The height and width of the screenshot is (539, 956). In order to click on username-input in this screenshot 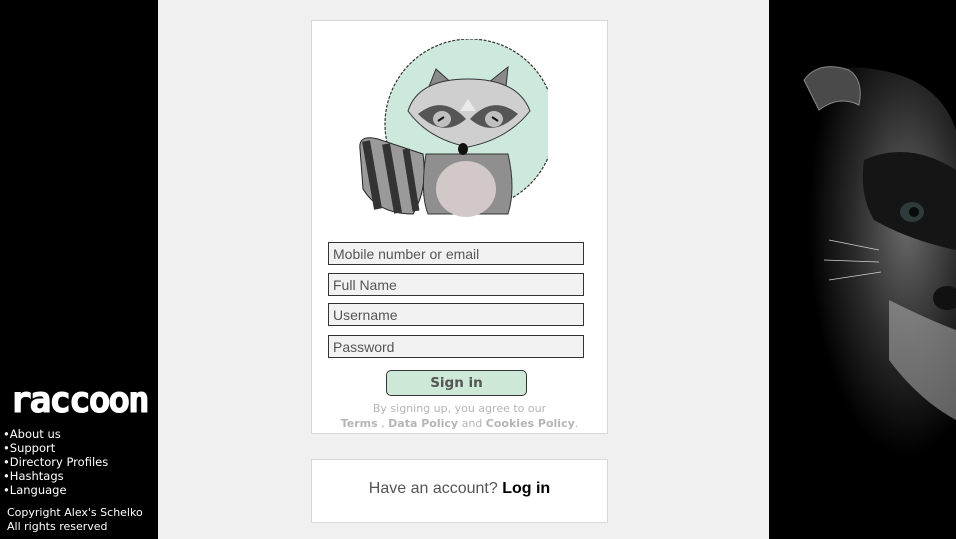, I will do `click(456, 314)`.